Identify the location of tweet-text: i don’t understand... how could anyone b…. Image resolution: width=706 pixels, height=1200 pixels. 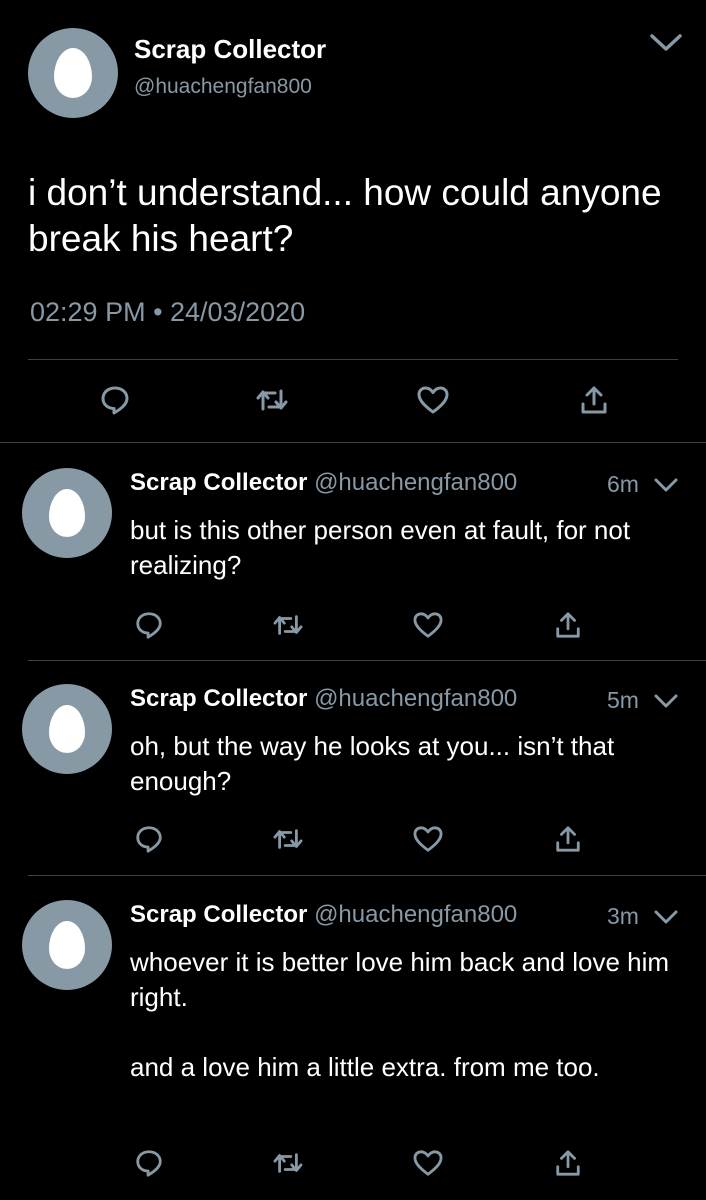
(345, 215).